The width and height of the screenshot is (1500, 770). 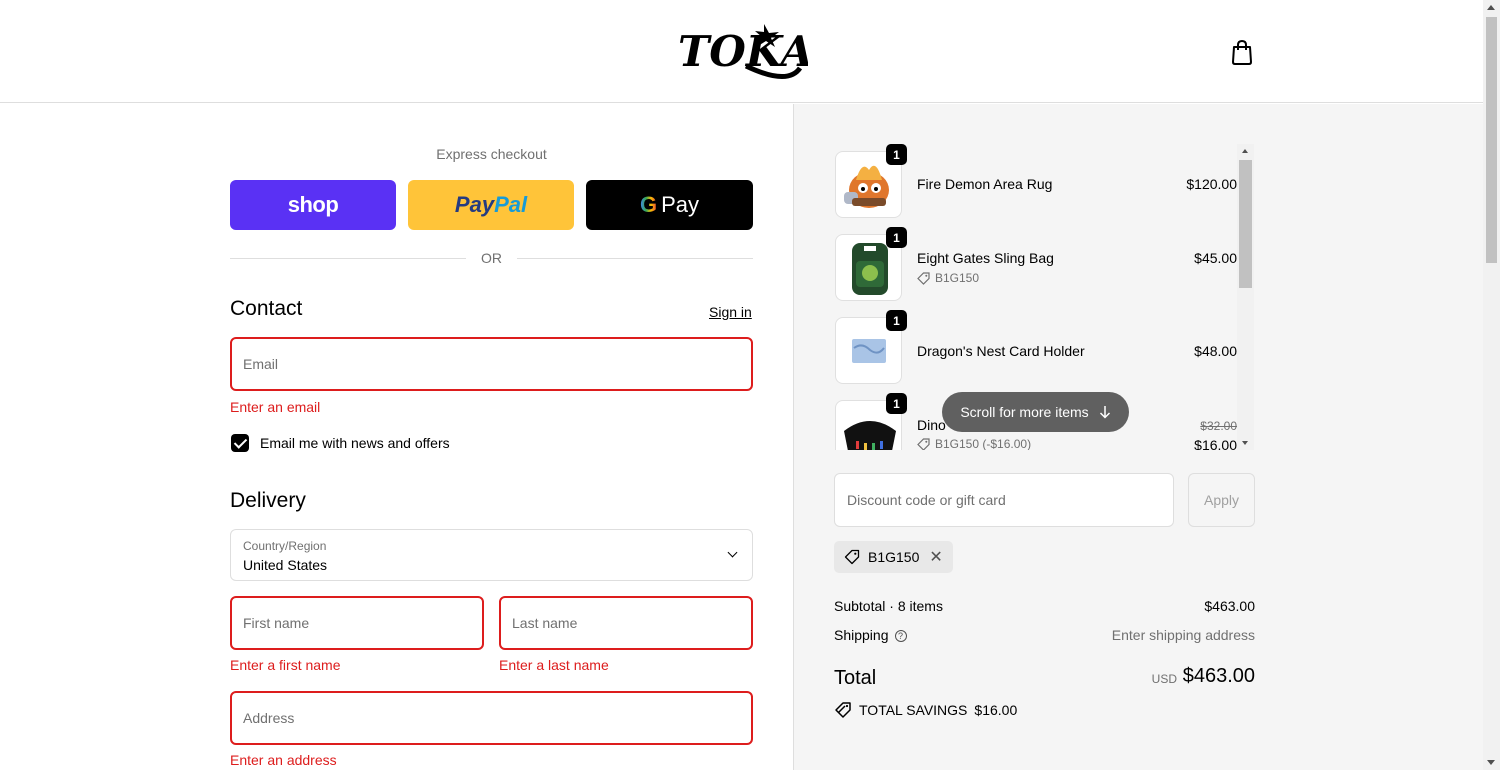 I want to click on site-header: TOKA, so click(x=741, y=51).